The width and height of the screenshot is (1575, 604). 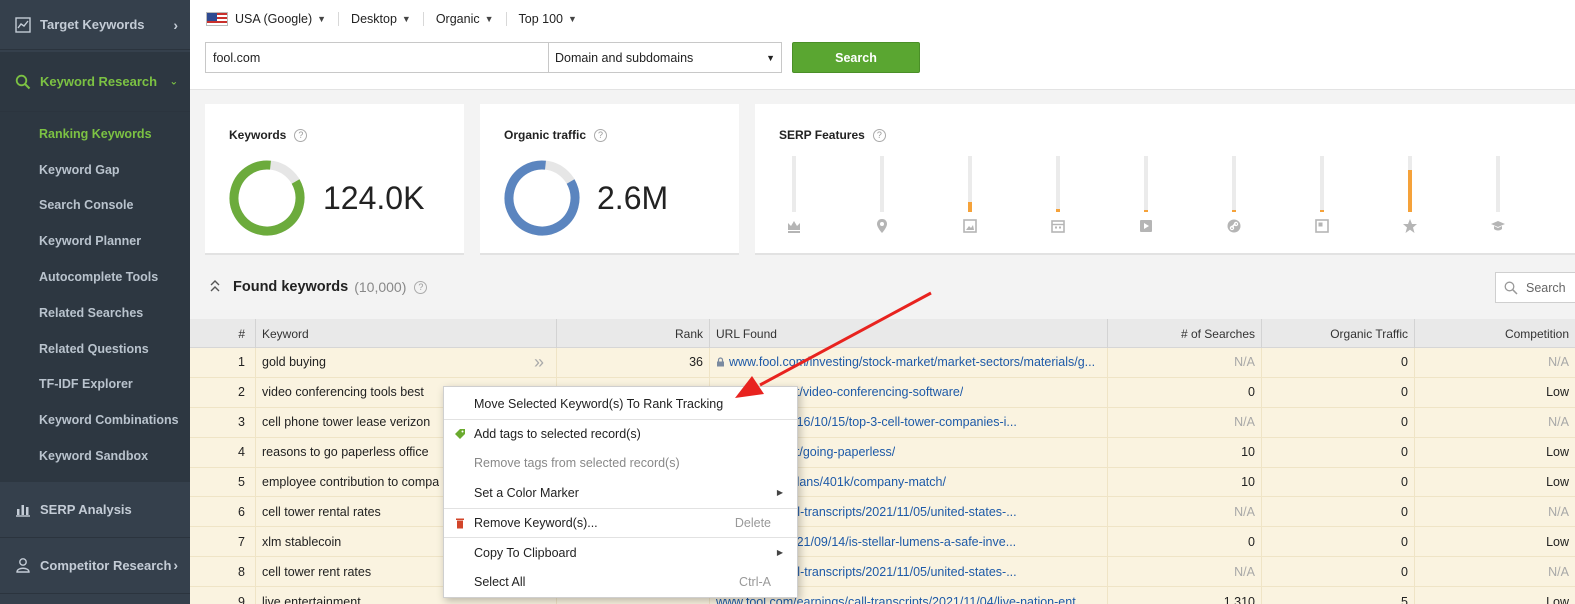 I want to click on column-header-organic-traffic: Organic Traffic, so click(x=1338, y=333).